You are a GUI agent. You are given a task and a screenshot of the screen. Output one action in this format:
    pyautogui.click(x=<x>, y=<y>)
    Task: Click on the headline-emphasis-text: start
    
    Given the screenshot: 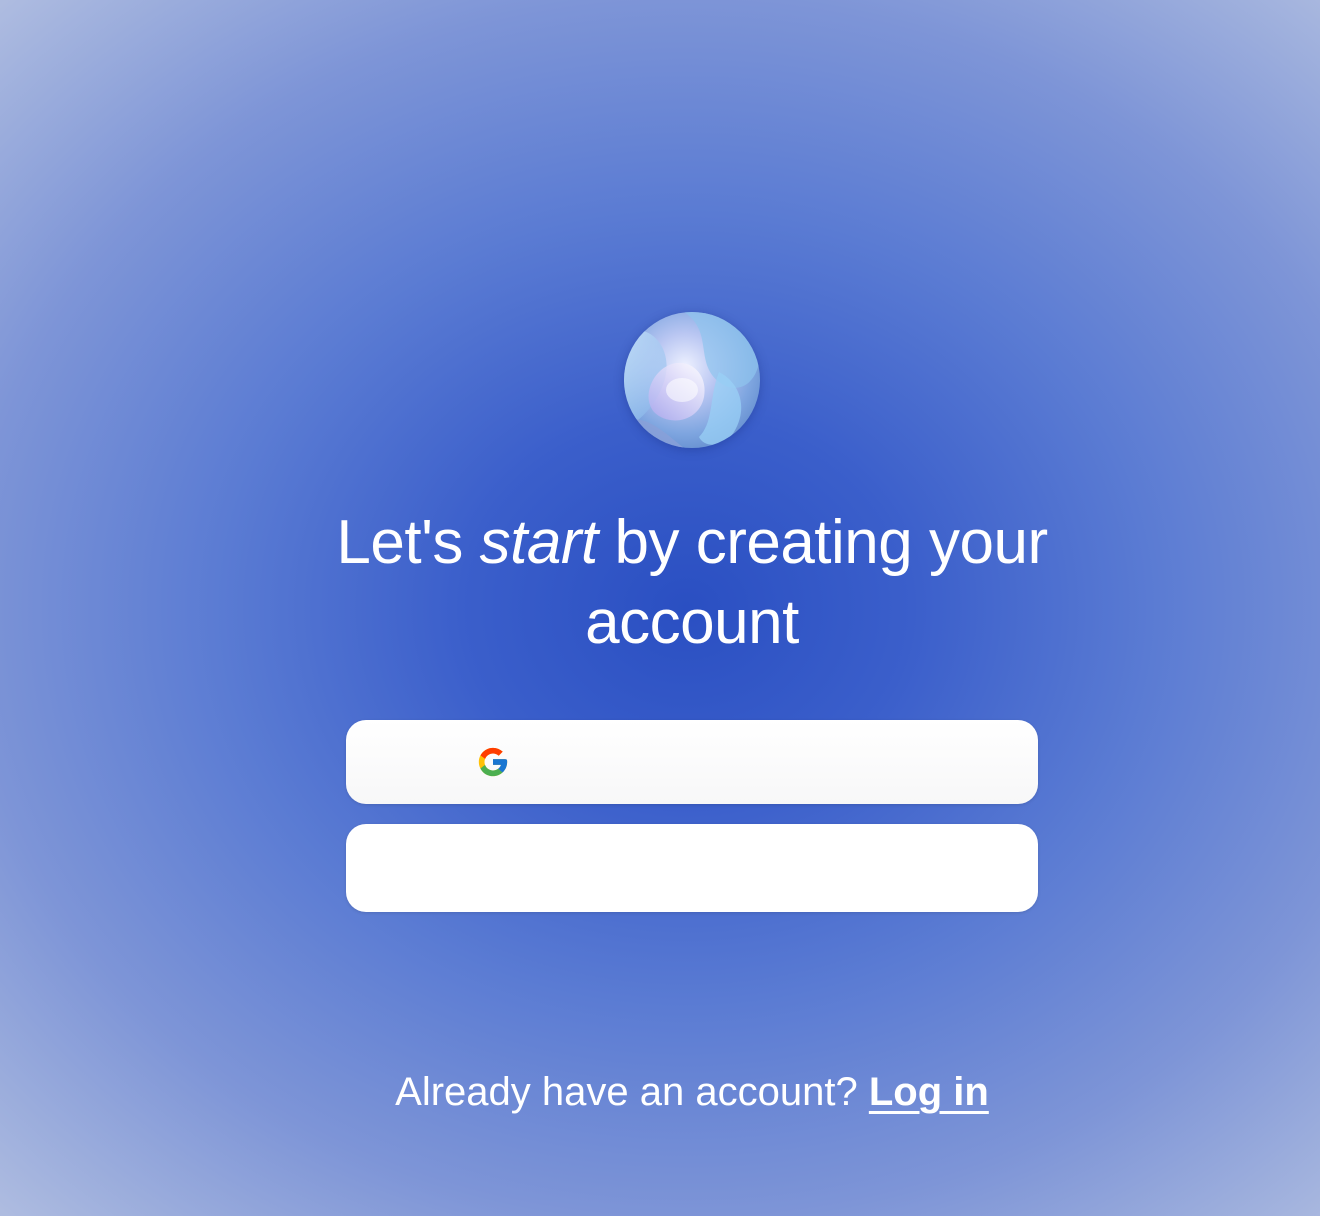 What is the action you would take?
    pyautogui.click(x=539, y=542)
    